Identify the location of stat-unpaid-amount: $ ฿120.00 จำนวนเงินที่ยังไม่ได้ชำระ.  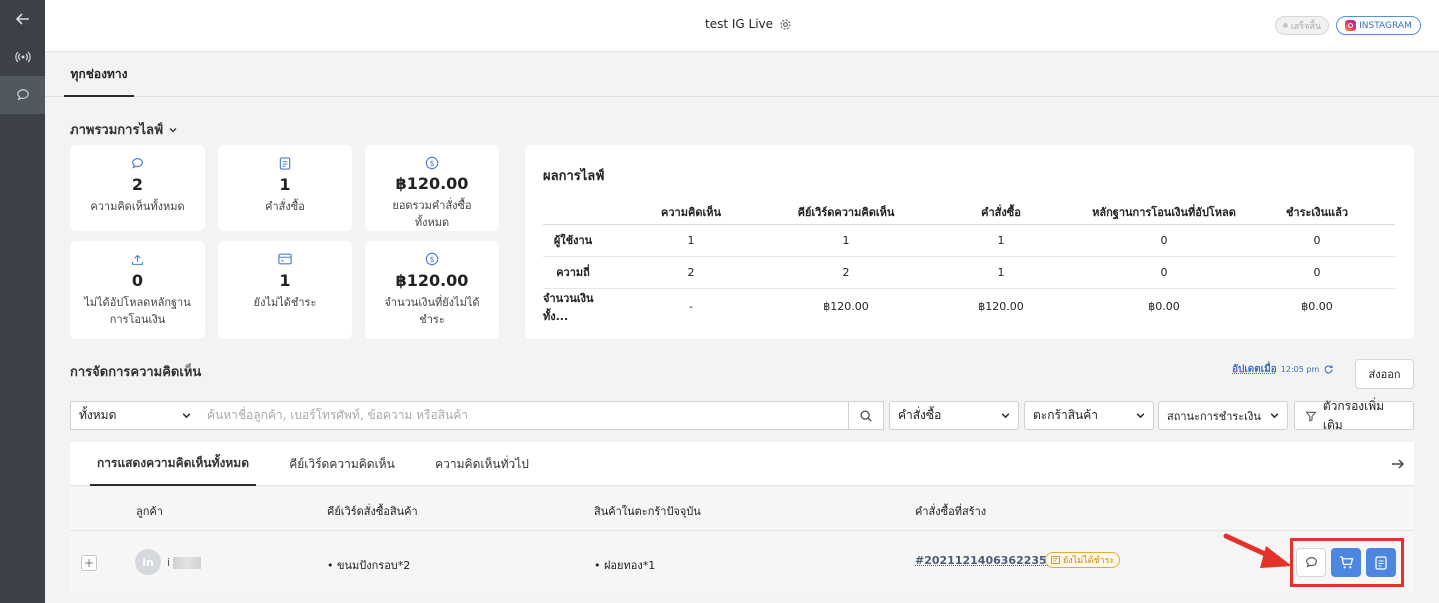
(432, 290).